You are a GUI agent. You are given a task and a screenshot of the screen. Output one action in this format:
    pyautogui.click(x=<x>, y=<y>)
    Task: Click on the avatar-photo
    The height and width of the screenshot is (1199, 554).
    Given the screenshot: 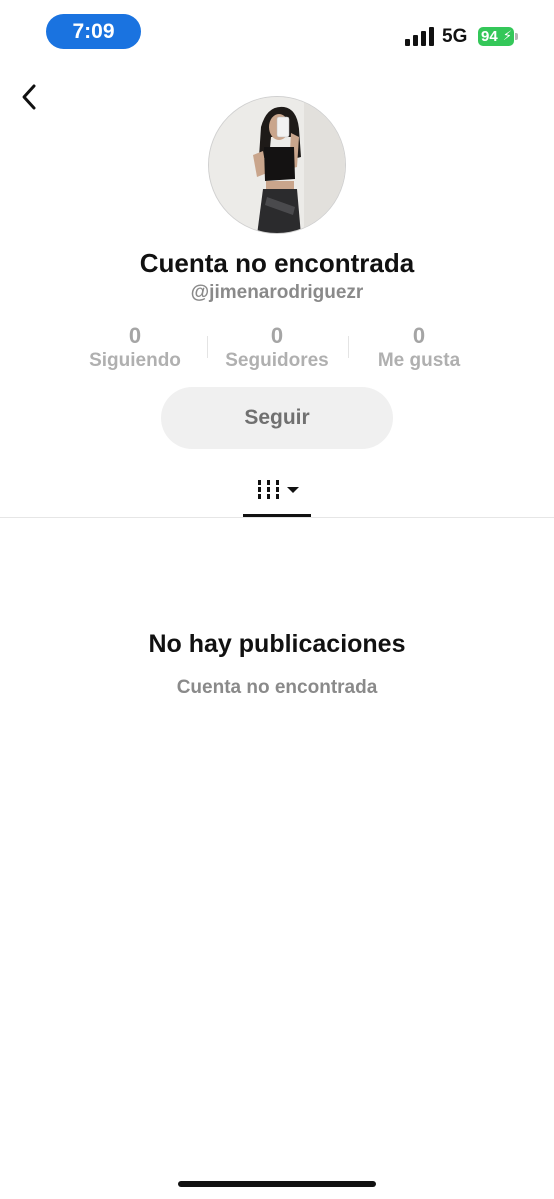 What is the action you would take?
    pyautogui.click(x=277, y=165)
    